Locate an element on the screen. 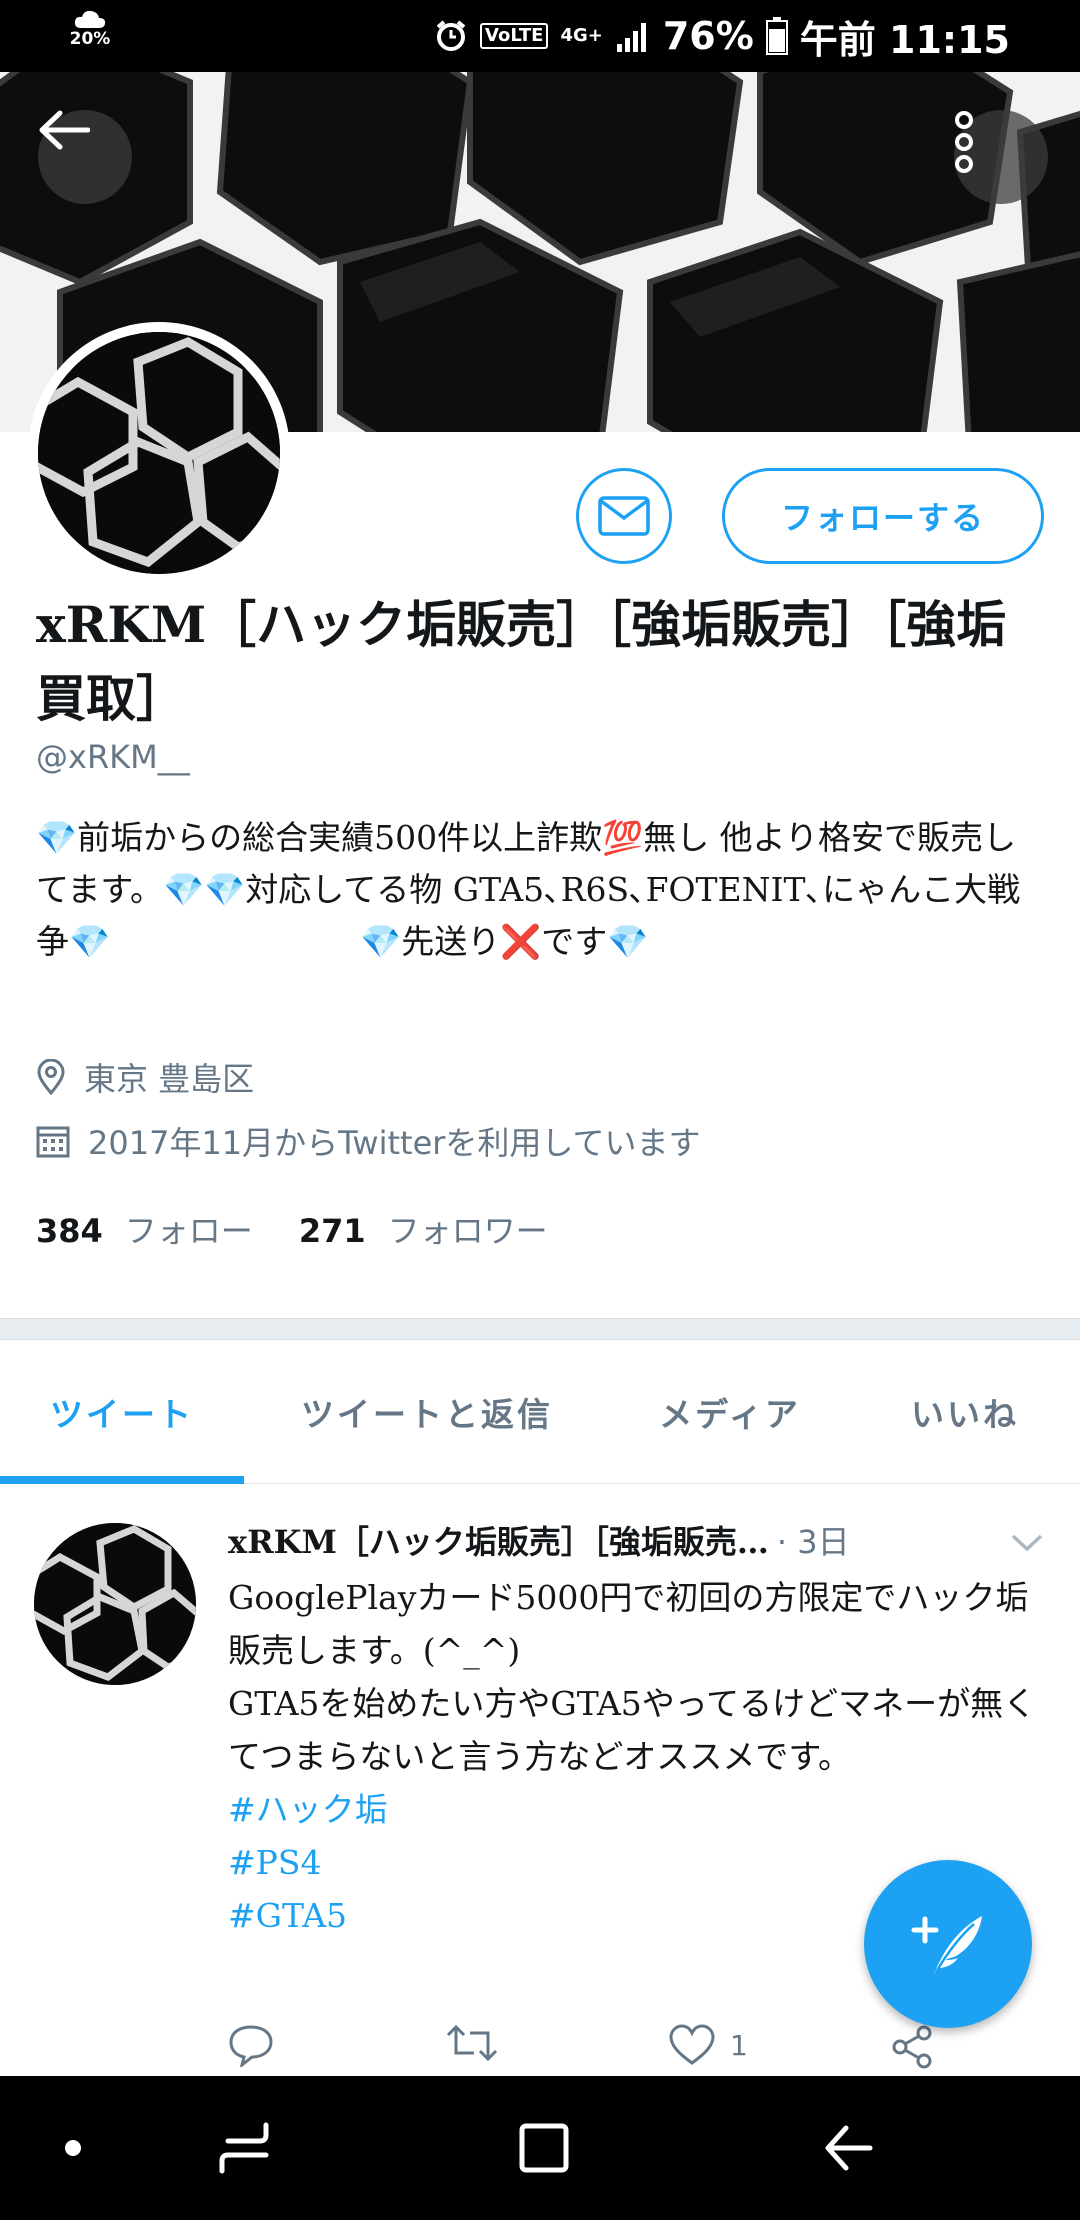 The image size is (1080, 2220). join-date-text: 2017年11月からTwitterを利用しています is located at coordinates (394, 1143).